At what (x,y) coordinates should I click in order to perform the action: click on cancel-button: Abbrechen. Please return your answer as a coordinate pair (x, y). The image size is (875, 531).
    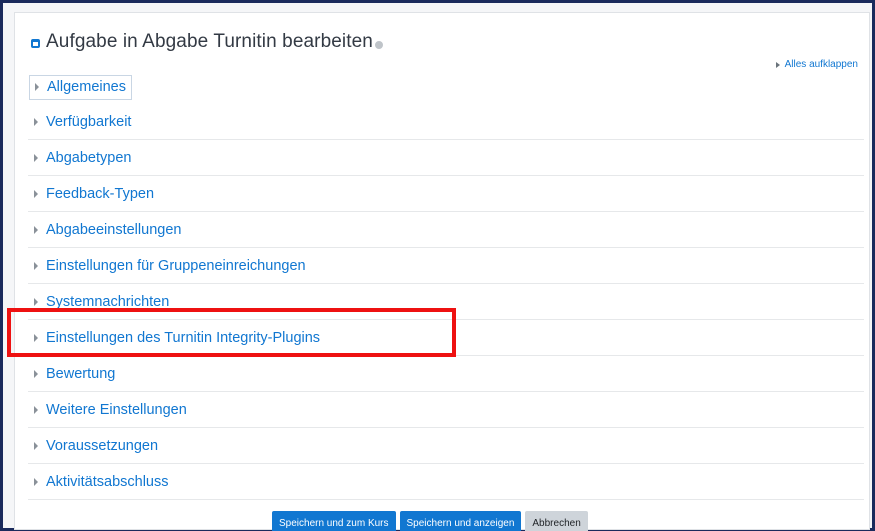
    Looking at the image, I should click on (556, 521).